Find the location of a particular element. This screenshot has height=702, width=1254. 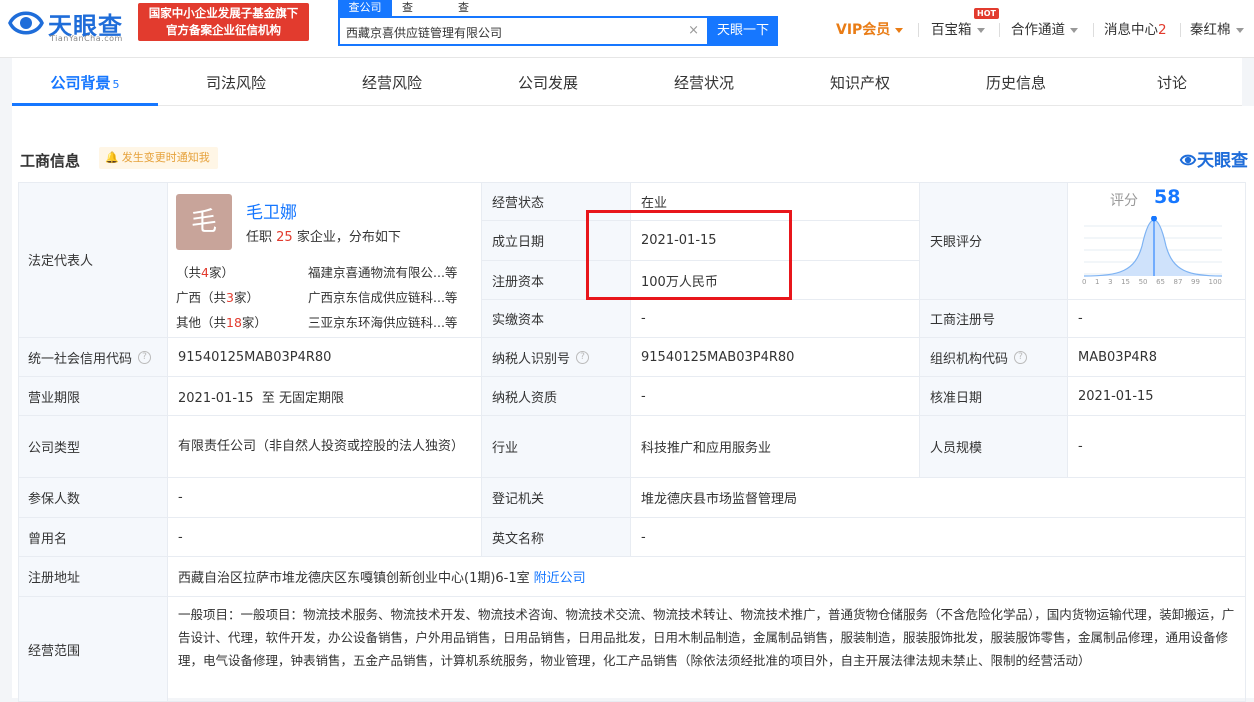

org-code-label: 组织机构代码? is located at coordinates (994, 357).